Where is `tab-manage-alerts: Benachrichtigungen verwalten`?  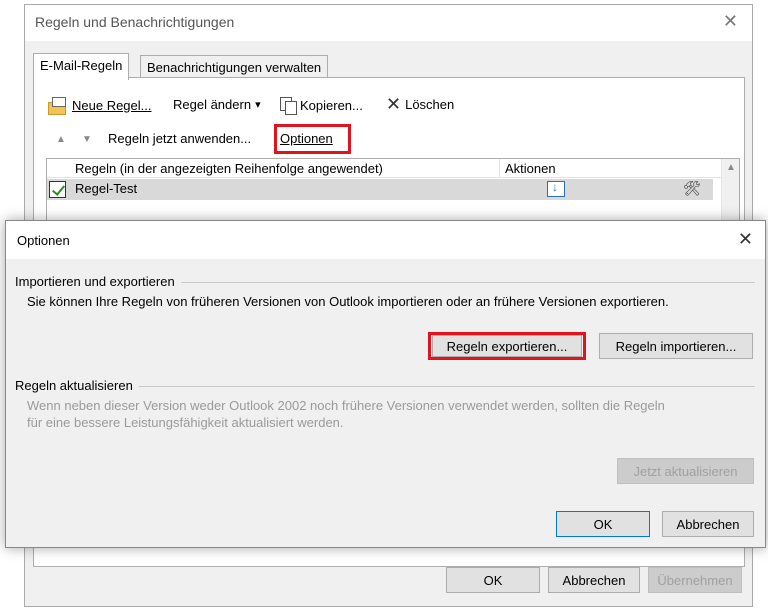 tab-manage-alerts: Benachrichtigungen verwalten is located at coordinates (234, 66).